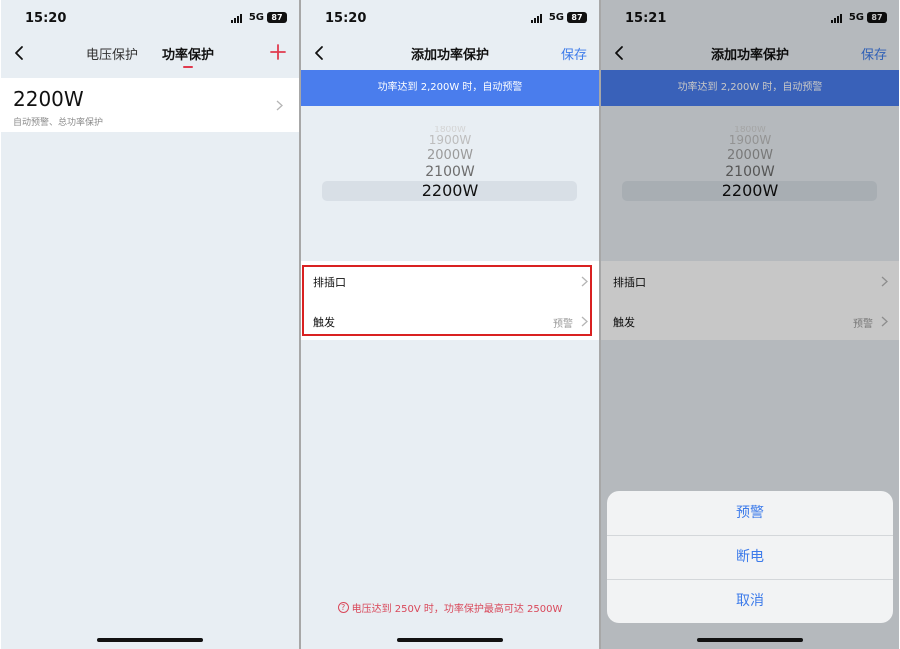 The height and width of the screenshot is (649, 900). What do you see at coordinates (450, 172) in the screenshot?
I see `picker-option: 2100W` at bounding box center [450, 172].